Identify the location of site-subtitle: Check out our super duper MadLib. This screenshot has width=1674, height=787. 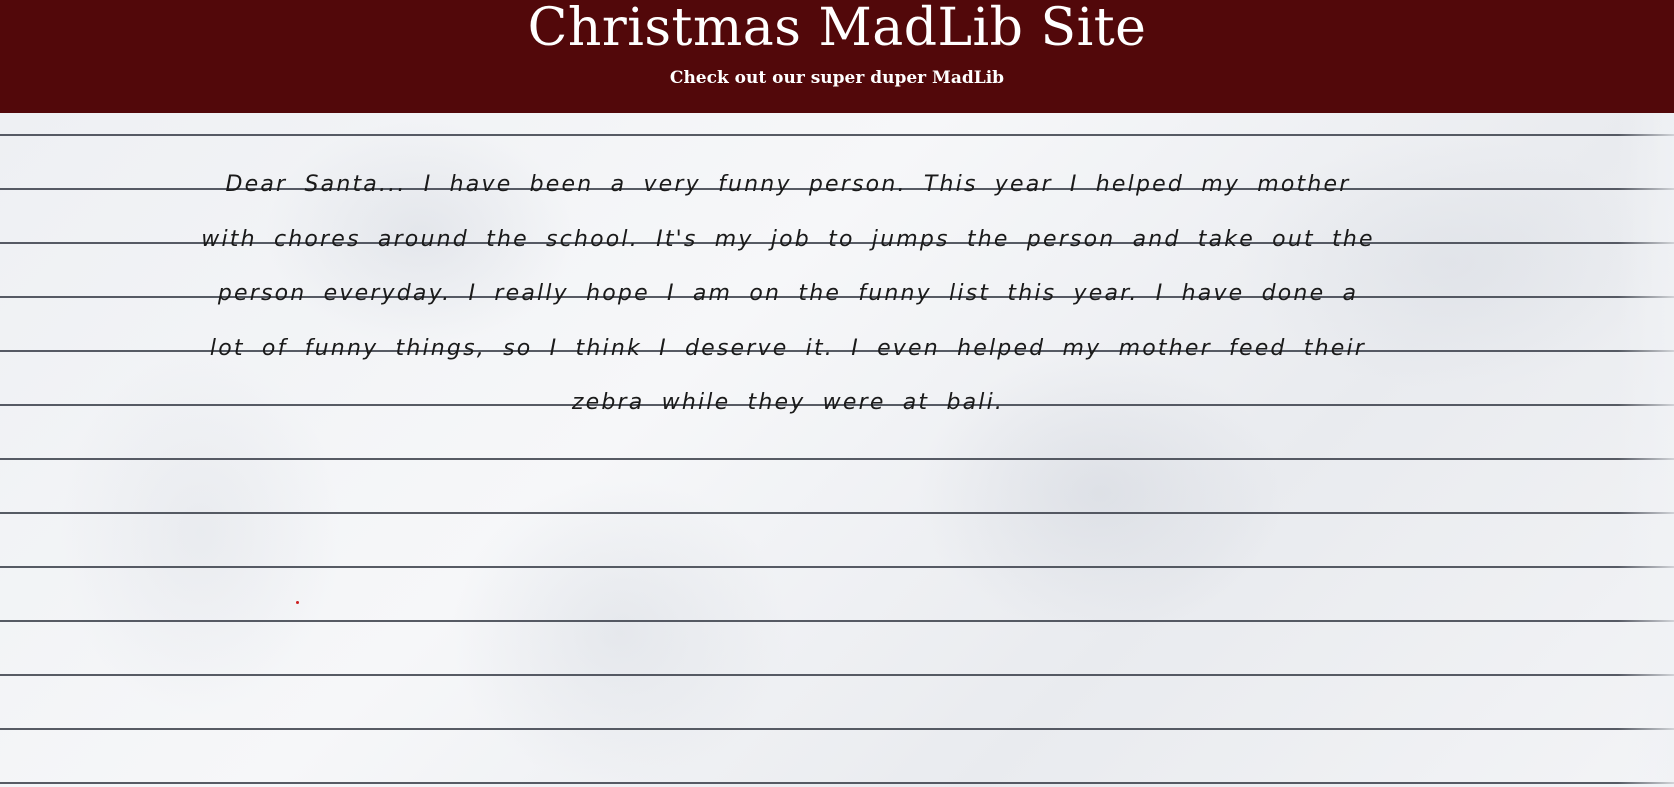
(837, 78).